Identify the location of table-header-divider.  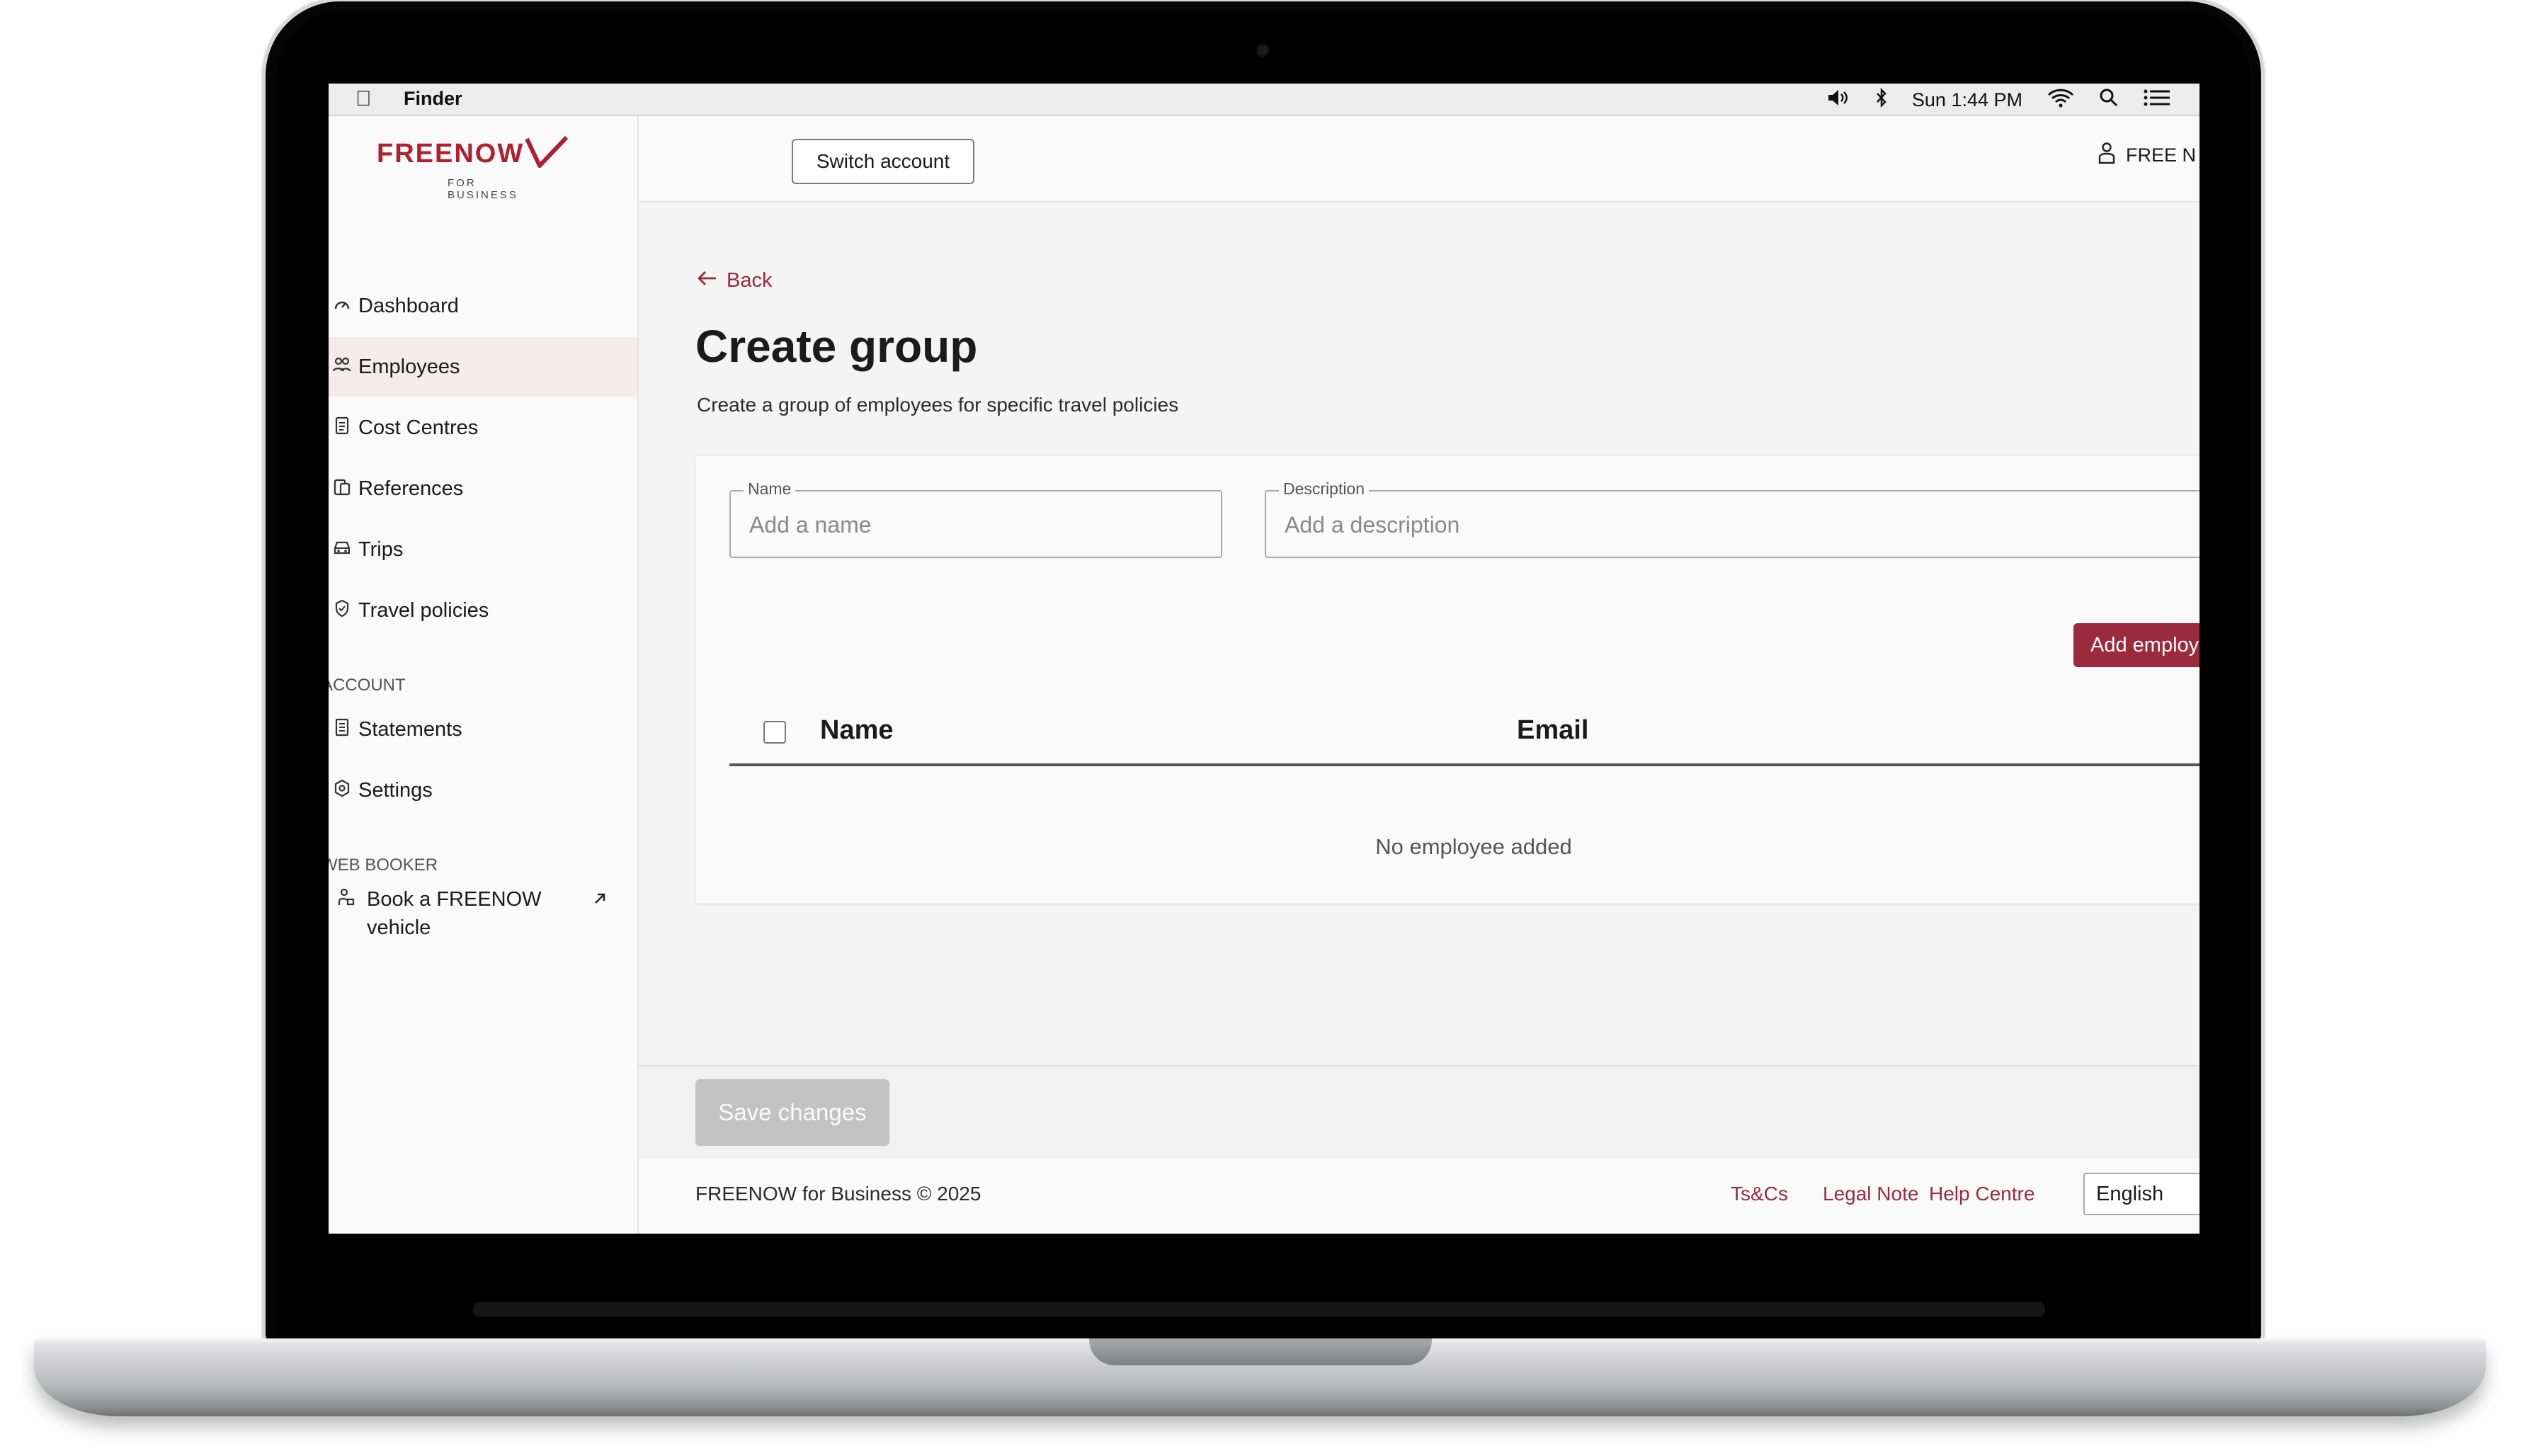
(1465, 765).